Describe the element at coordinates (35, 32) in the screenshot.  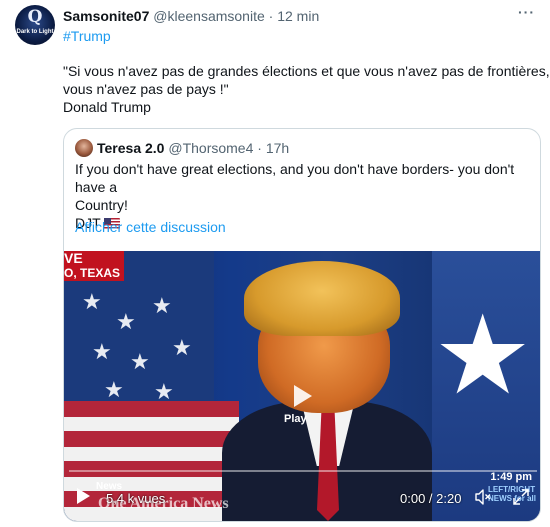
I see `avatar-text: Dark to Light` at that location.